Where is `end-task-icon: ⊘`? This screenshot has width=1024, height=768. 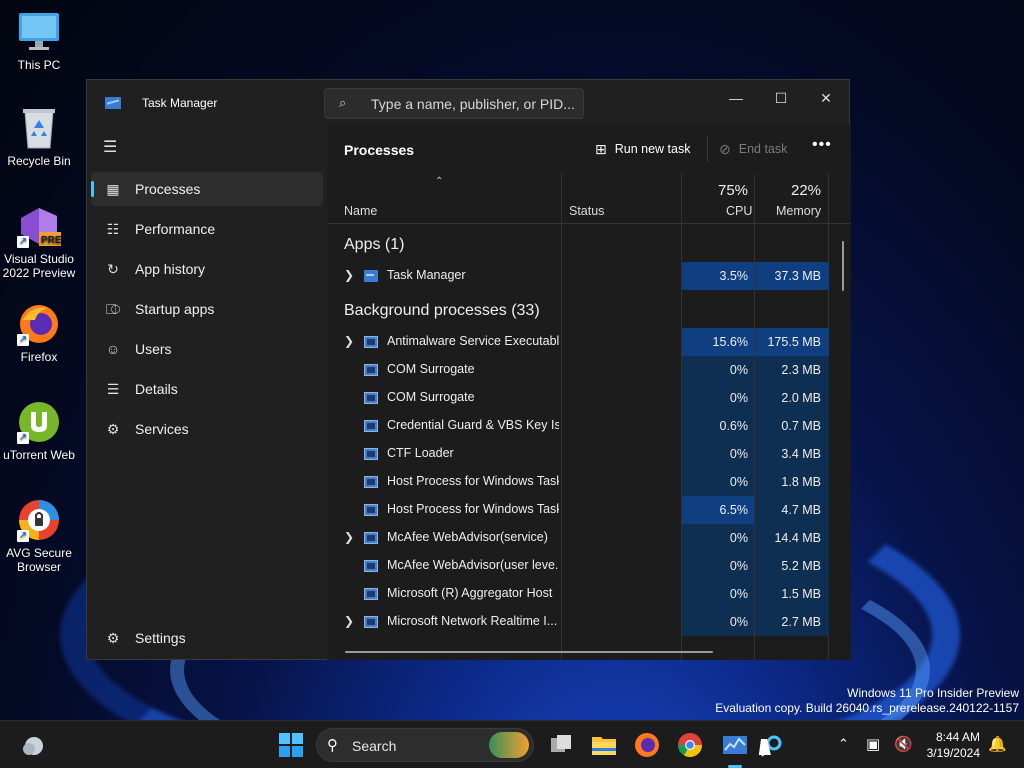 end-task-icon: ⊘ is located at coordinates (725, 148).